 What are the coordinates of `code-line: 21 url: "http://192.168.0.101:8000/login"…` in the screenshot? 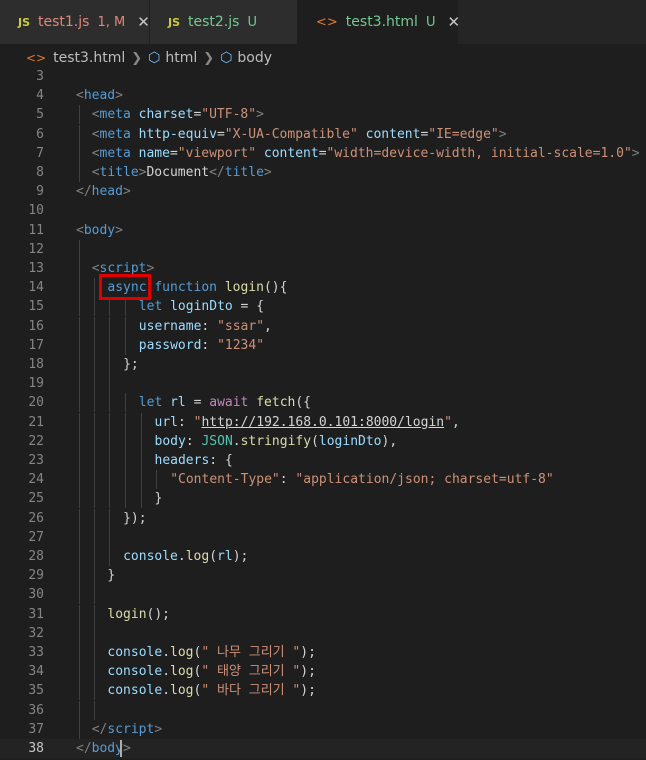 It's located at (323, 422).